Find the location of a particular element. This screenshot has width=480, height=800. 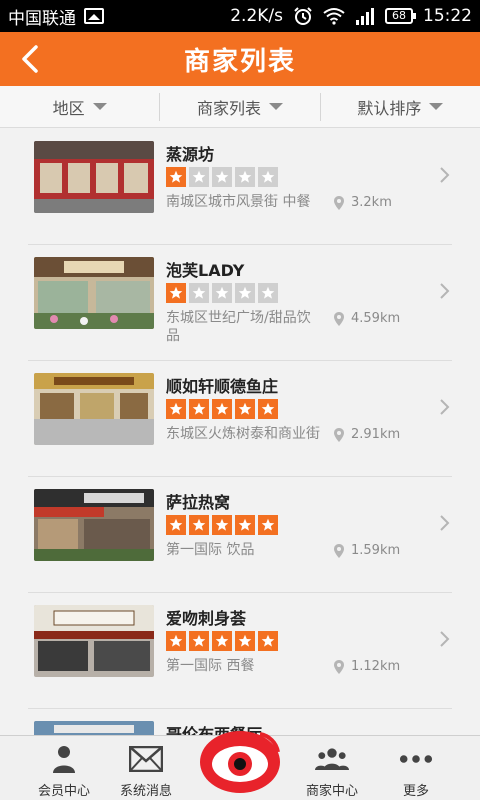

merchant-distance: 1.12km is located at coordinates (367, 666).